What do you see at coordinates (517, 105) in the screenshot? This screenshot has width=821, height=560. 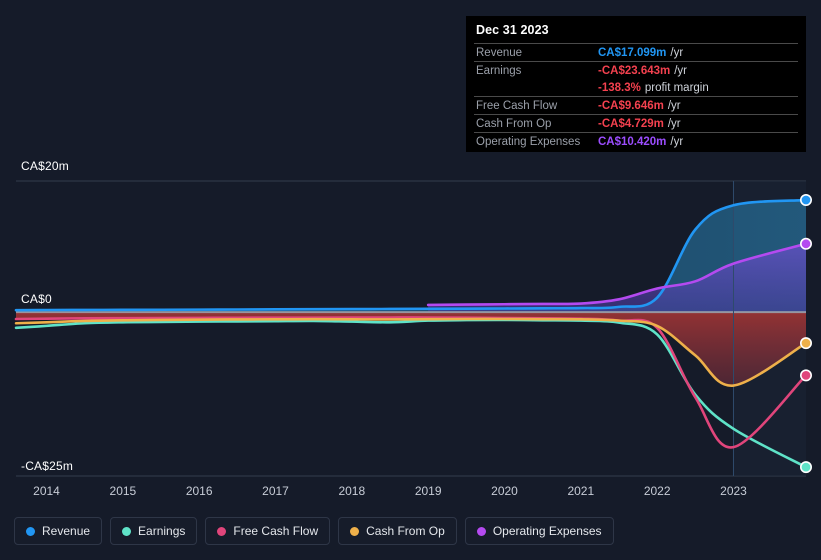 I see `tooltip-row-label: Free Cash Flow` at bounding box center [517, 105].